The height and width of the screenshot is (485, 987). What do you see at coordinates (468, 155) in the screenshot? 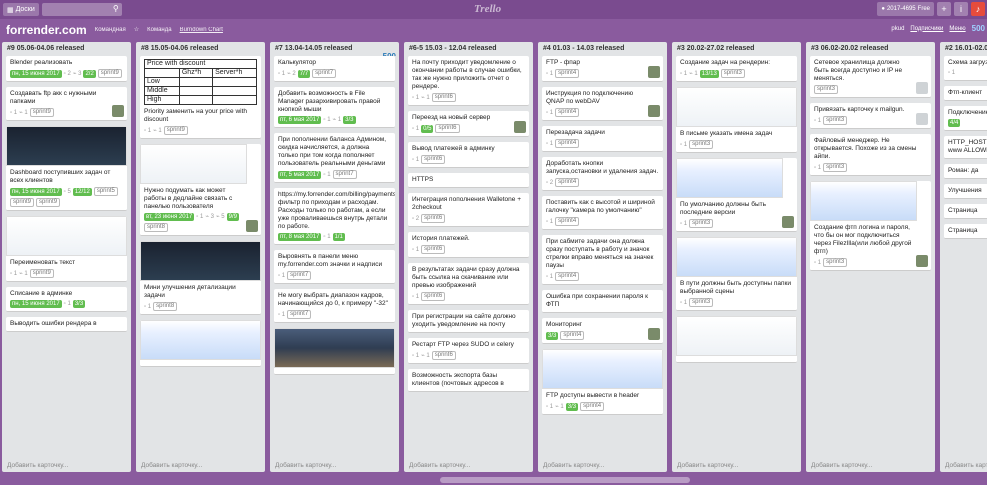
I see `card: Вывод платежей в админку ▫ 1 sprint6` at bounding box center [468, 155].